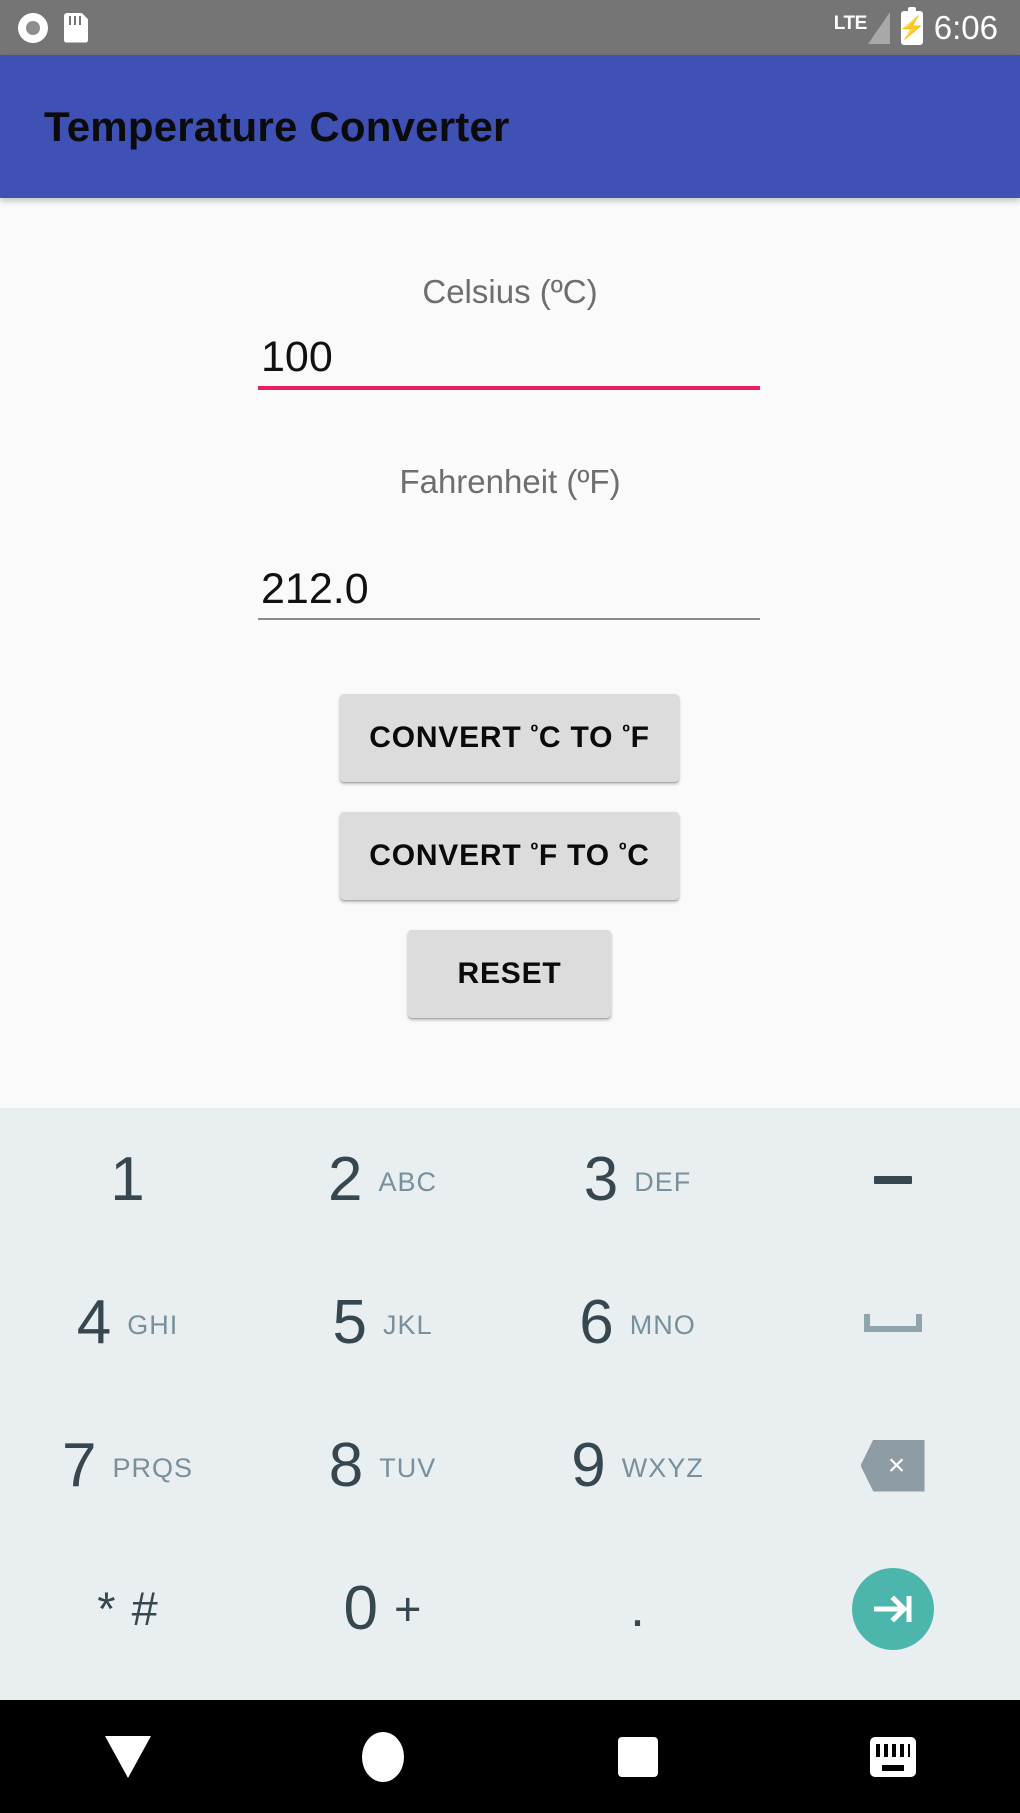 Image resolution: width=1020 pixels, height=1813 pixels. I want to click on home-circle-icon, so click(382, 1756).